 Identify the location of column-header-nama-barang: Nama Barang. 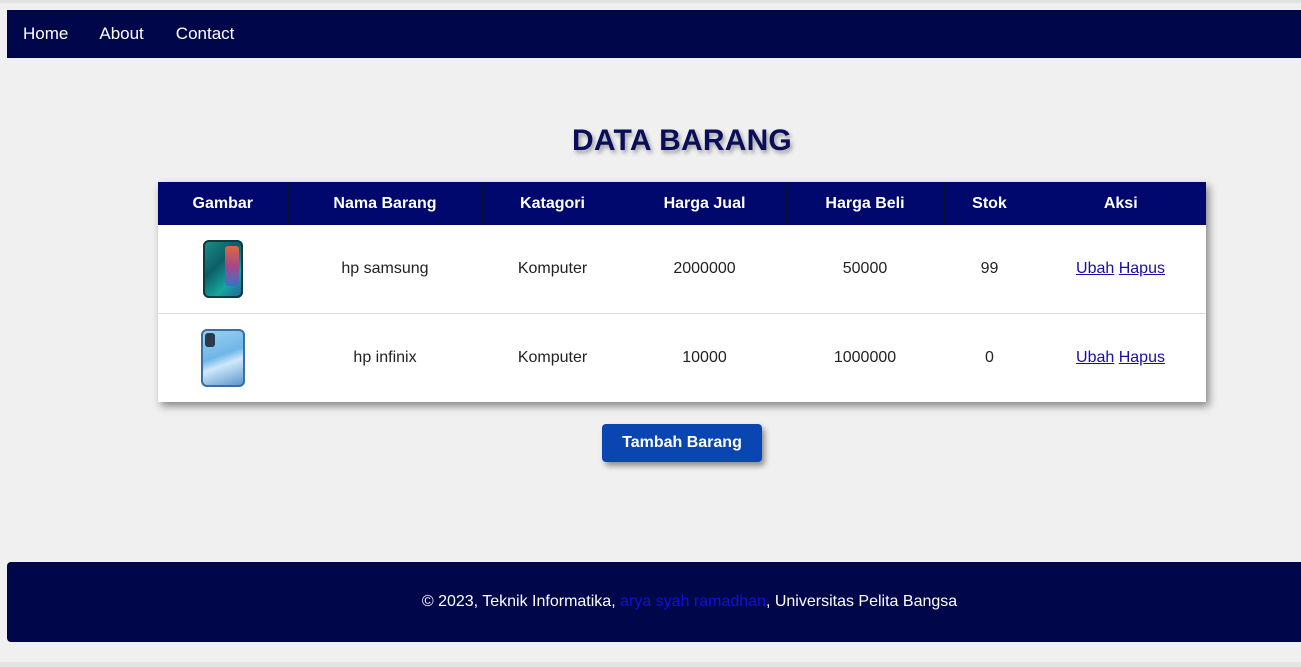
(385, 203).